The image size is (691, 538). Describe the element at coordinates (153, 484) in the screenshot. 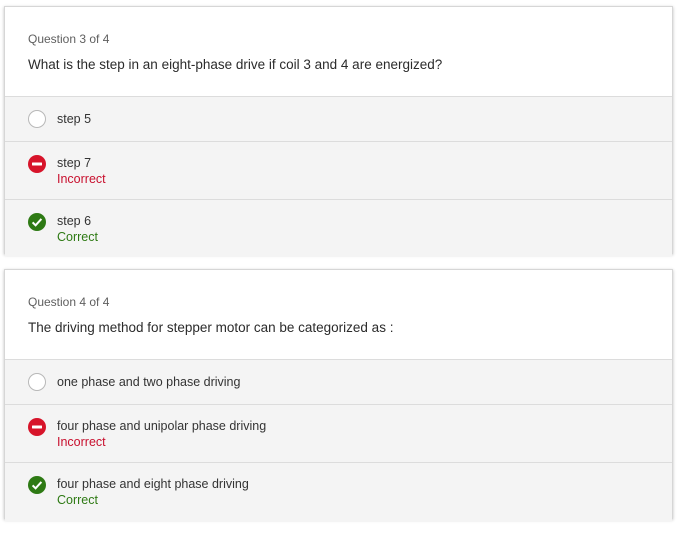

I see `option-label: four phase and eight phase driving` at that location.